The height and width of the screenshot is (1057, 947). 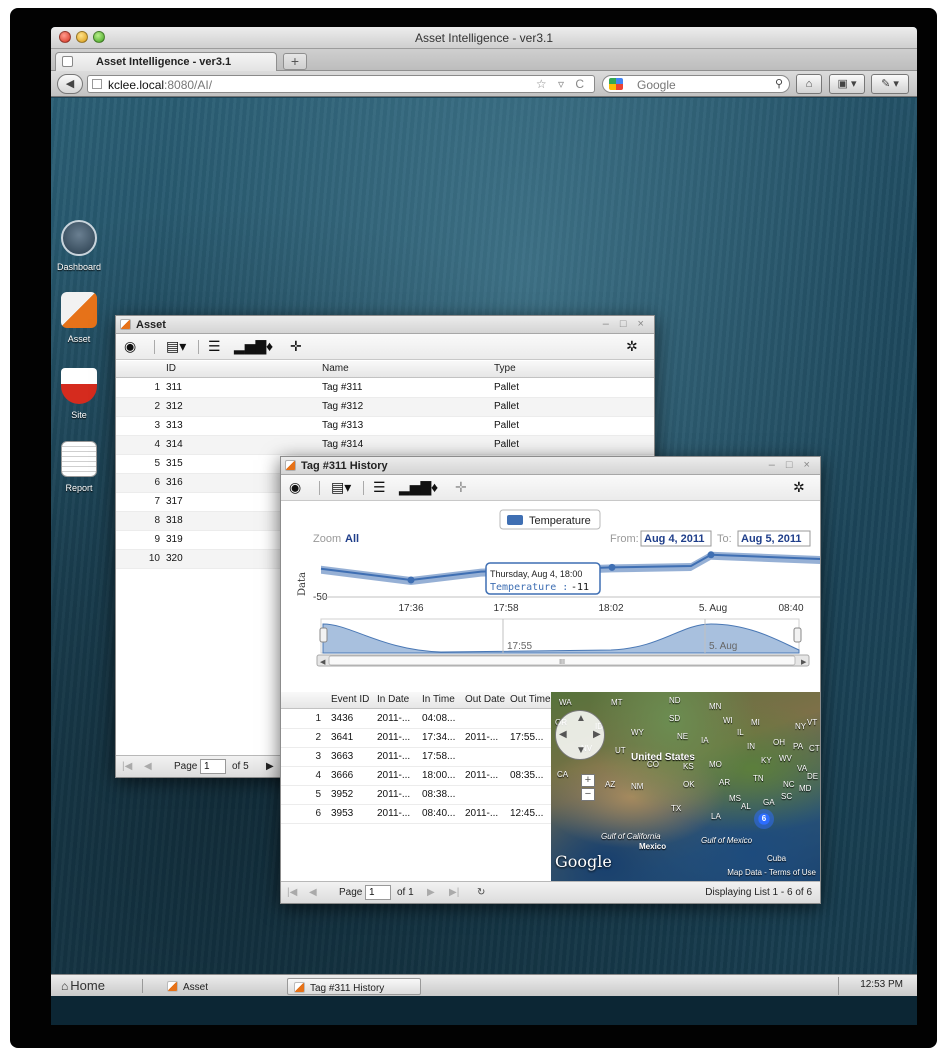 What do you see at coordinates (562, 84) in the screenshot?
I see `url-tools: ☆ ▿ C` at bounding box center [562, 84].